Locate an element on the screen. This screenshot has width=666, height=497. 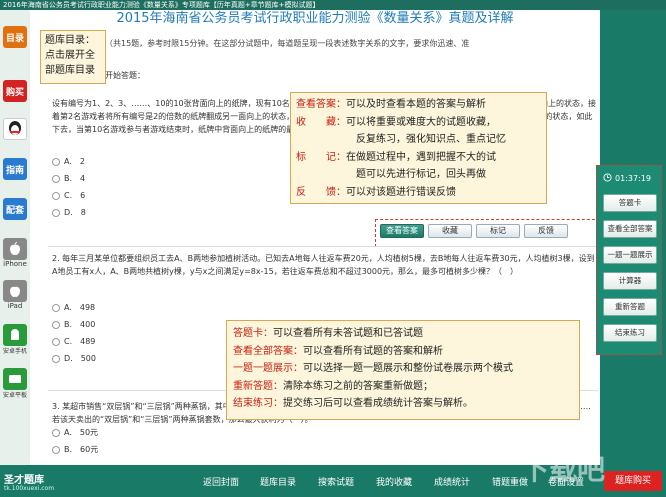
favorite-button: 收藏 is located at coordinates (450, 231).